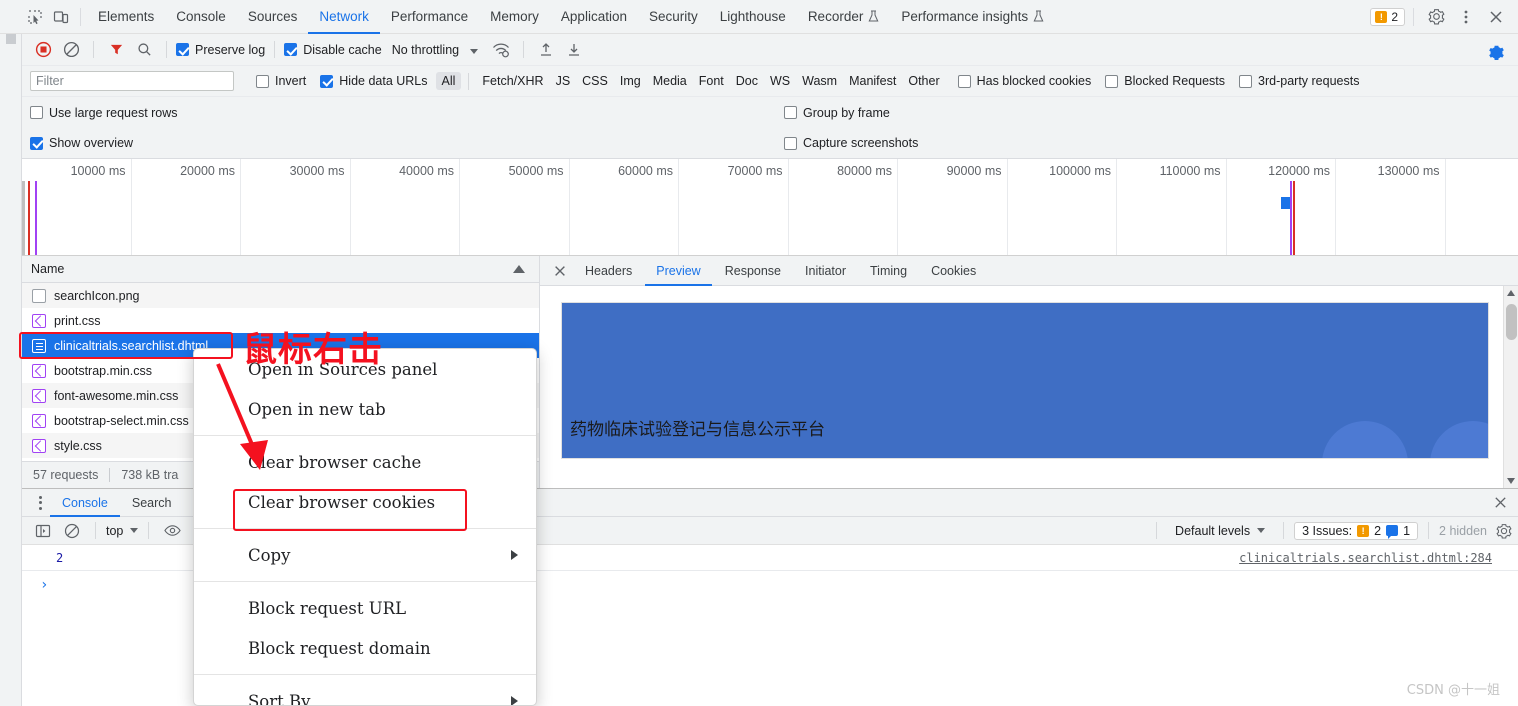 The height and width of the screenshot is (706, 1518). I want to click on close-detail-icon, so click(560, 271).